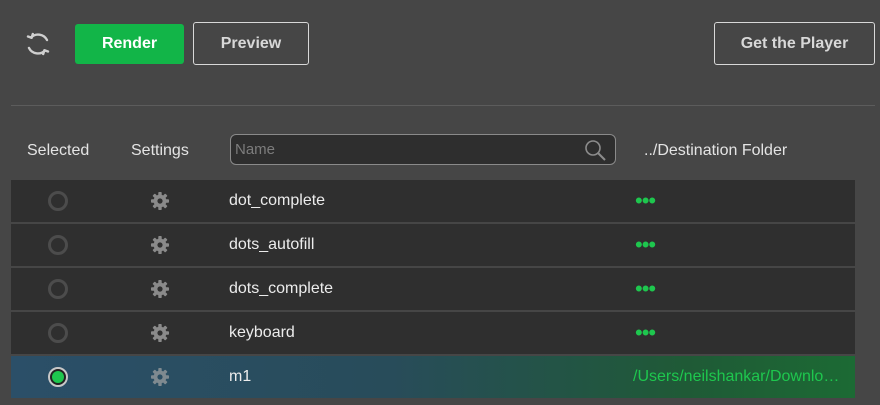 Image resolution: width=880 pixels, height=405 pixels. Describe the element at coordinates (58, 150) in the screenshot. I see `selected-column-header: Selected` at that location.